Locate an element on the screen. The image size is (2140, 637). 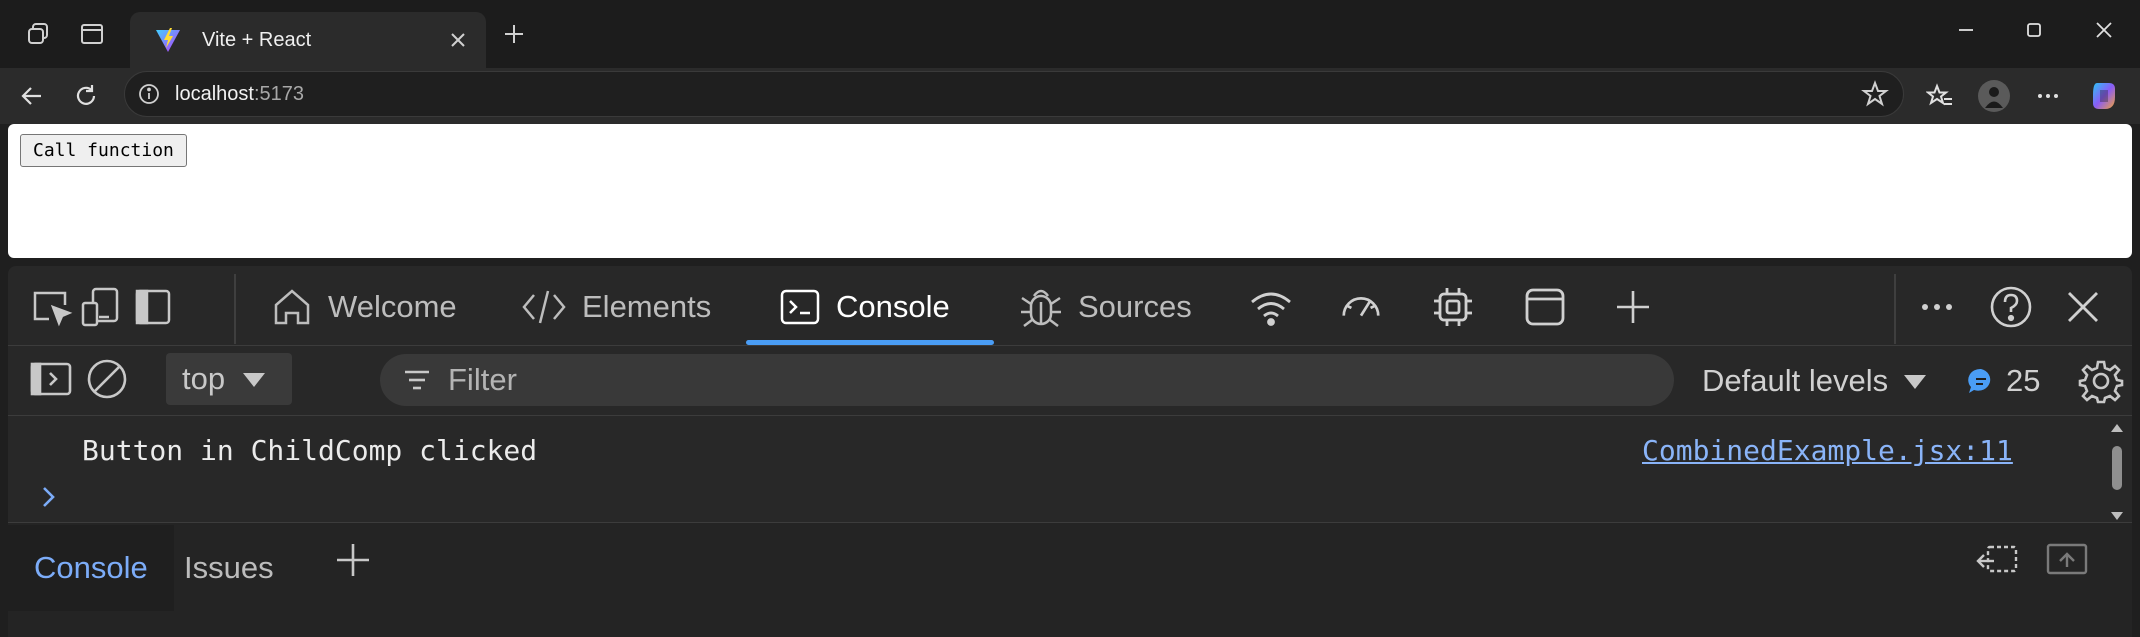
tab-console: Console is located at coordinates (864, 307).